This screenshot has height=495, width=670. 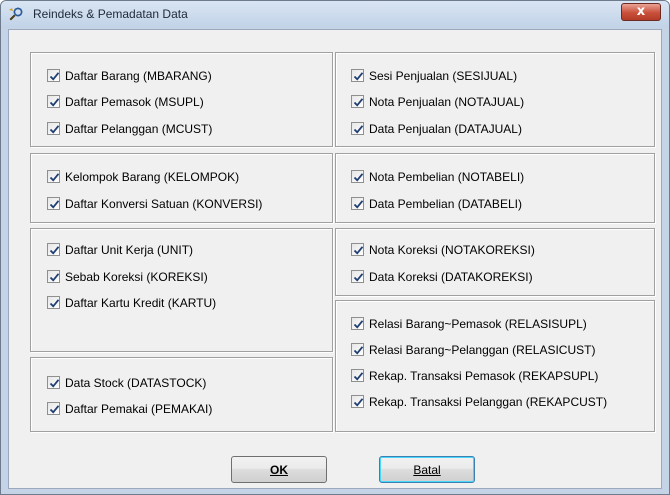 I want to click on checkbox-label: Kelompok Barang (KELOMPOK), so click(x=152, y=176).